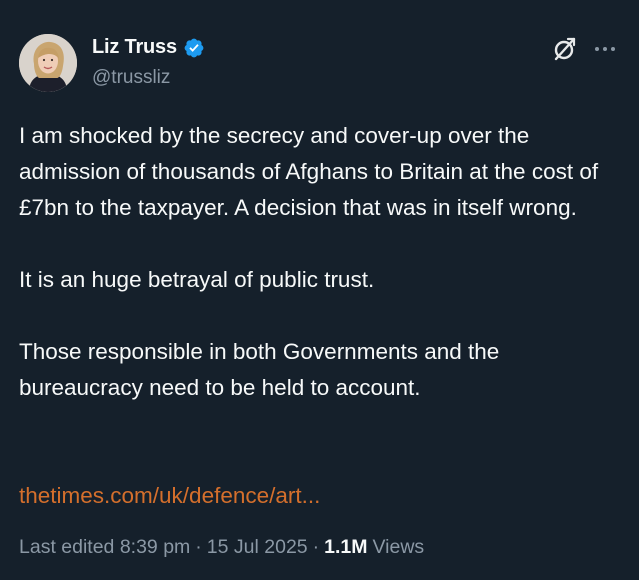 The height and width of the screenshot is (580, 639). What do you see at coordinates (104, 547) in the screenshot?
I see `edited-timestamp-link: Last edited 8:39 pm` at bounding box center [104, 547].